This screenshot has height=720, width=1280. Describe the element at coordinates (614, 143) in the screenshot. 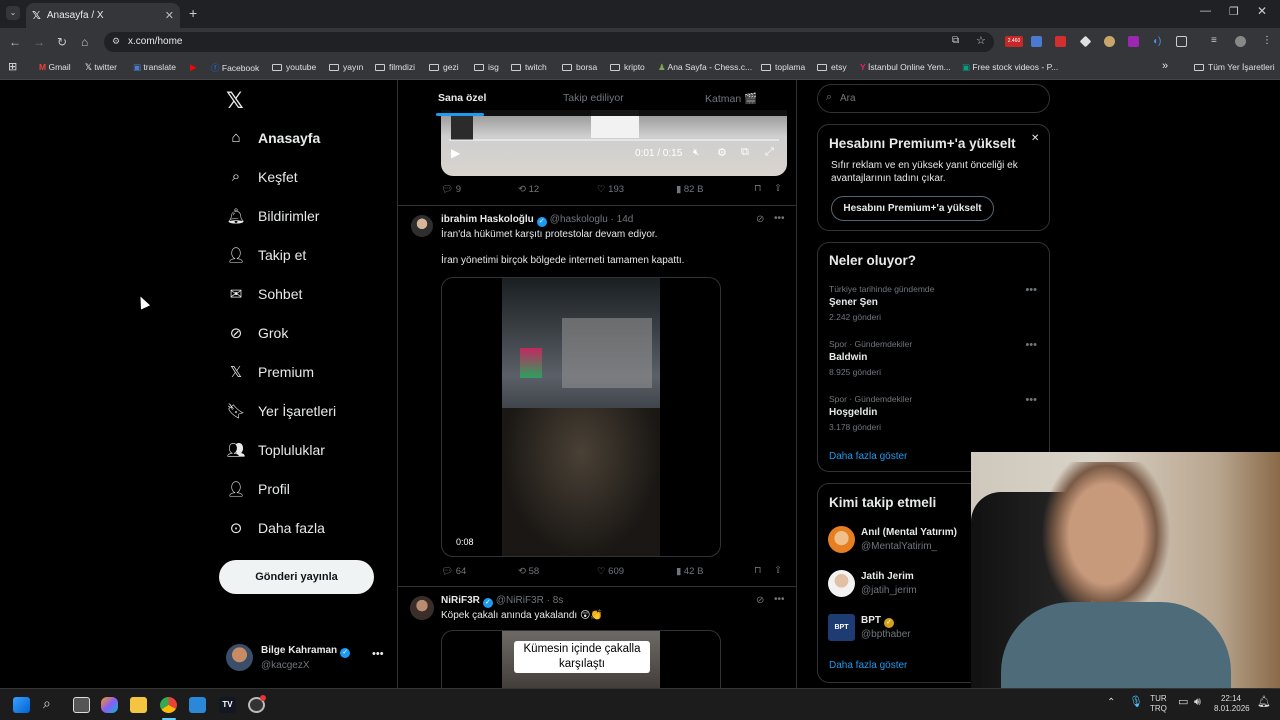

I see `top-video: ▶ 0:01 / 0:15 🔇︎ ⚙ ⧉ ⤢` at that location.